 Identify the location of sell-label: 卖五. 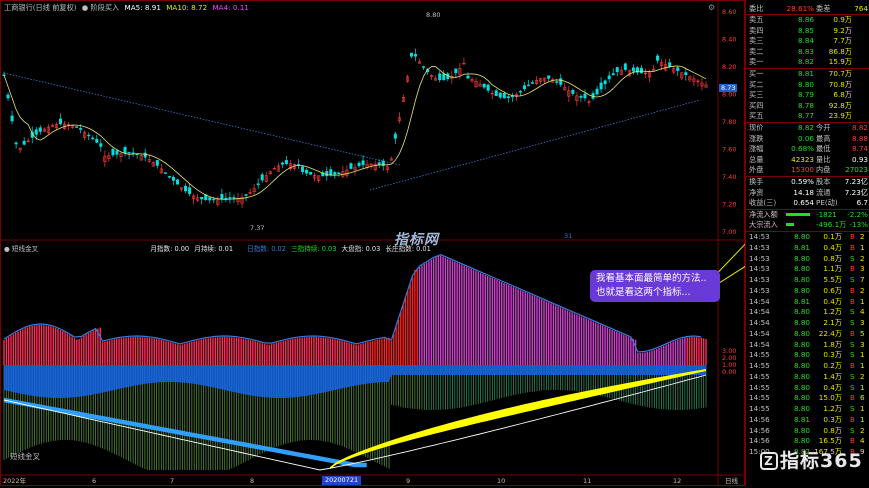
(756, 19).